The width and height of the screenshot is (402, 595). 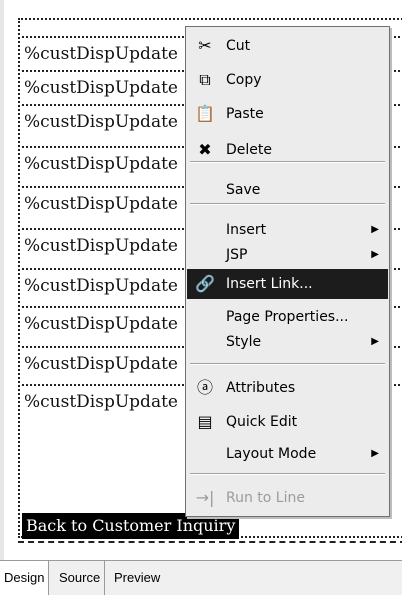 I want to click on menu-item-style: Style ▶, so click(x=287, y=342).